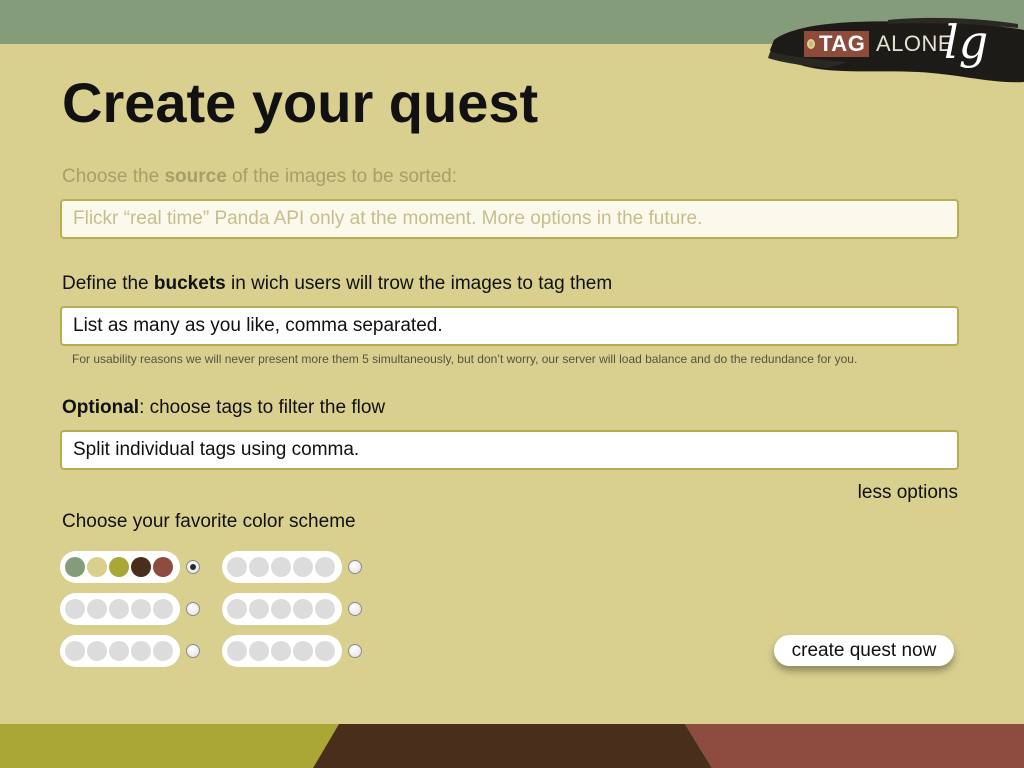  Describe the element at coordinates (189, 283) in the screenshot. I see `buckets-label-bold: buckets` at that location.